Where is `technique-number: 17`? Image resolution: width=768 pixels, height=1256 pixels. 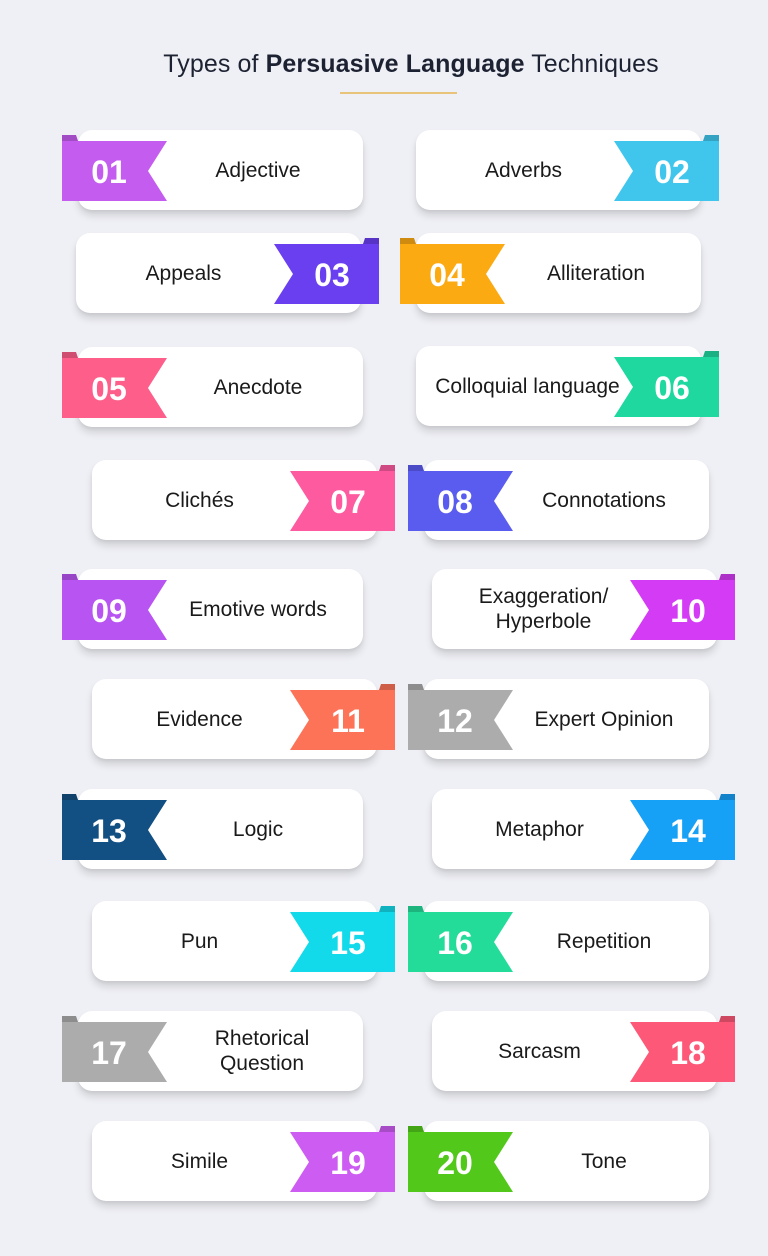
technique-number: 17 is located at coordinates (109, 1052).